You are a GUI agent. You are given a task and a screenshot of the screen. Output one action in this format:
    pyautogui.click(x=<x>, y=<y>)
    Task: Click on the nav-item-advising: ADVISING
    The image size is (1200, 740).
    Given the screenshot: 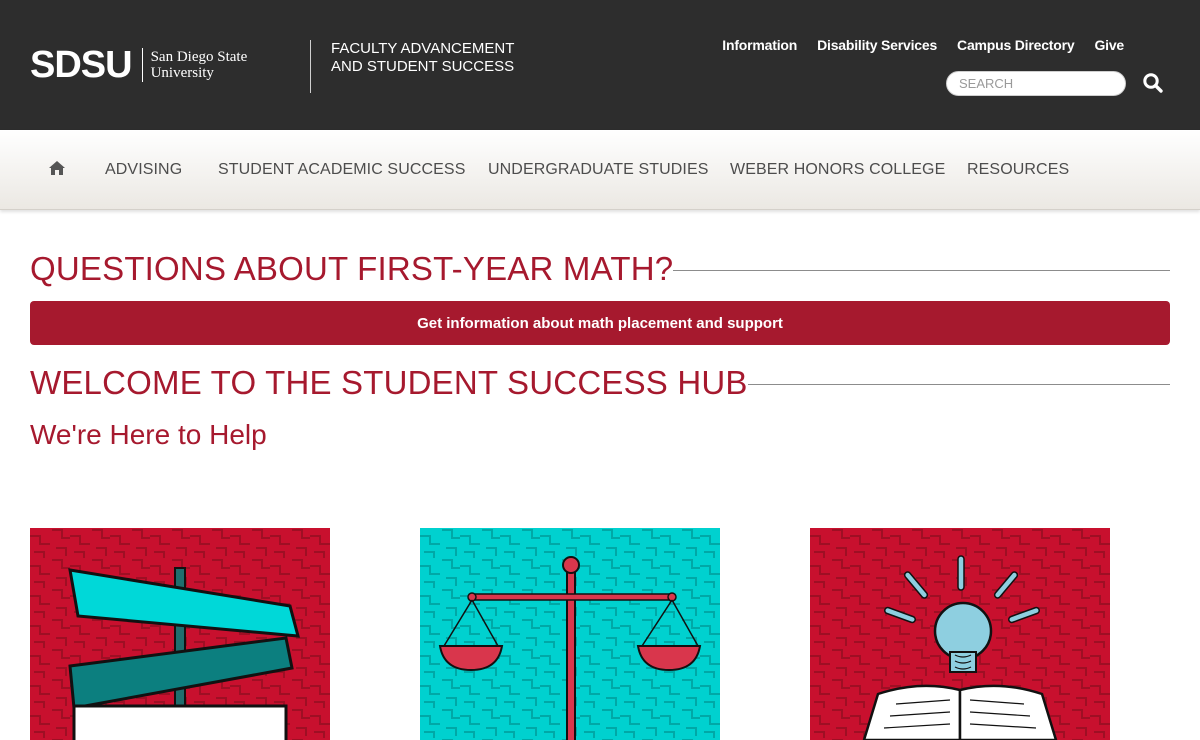 What is the action you would take?
    pyautogui.click(x=143, y=170)
    